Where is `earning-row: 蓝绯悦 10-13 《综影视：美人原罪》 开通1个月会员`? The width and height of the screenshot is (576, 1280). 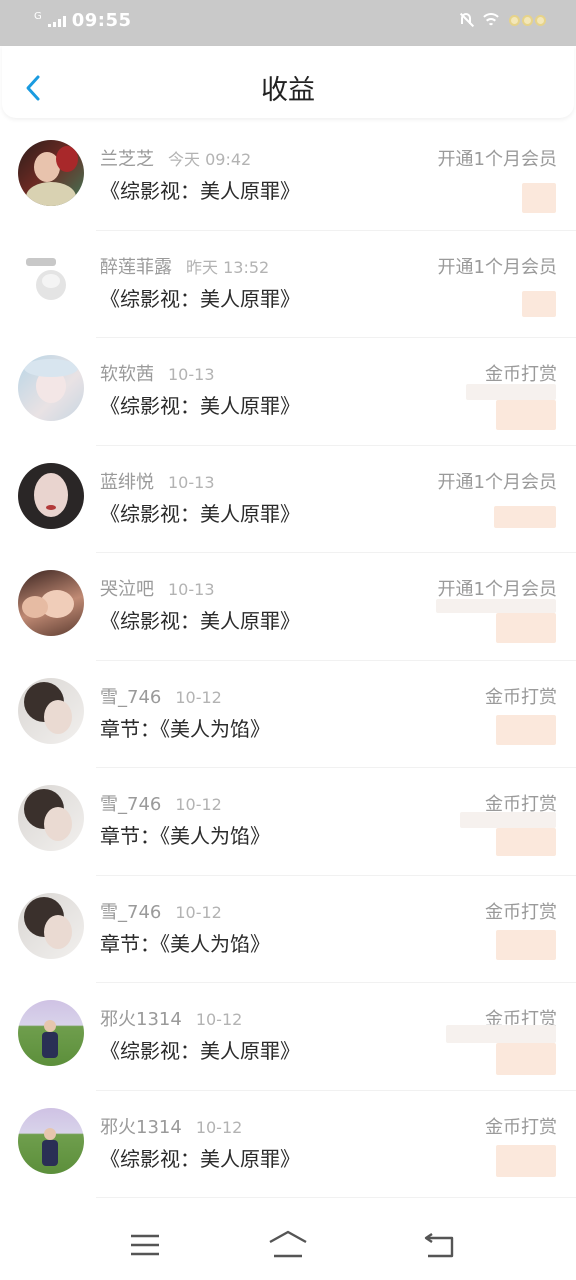
earning-row: 蓝绯悦 10-13 《综影视：美人原罪》 开通1个月会员 is located at coordinates (288, 499).